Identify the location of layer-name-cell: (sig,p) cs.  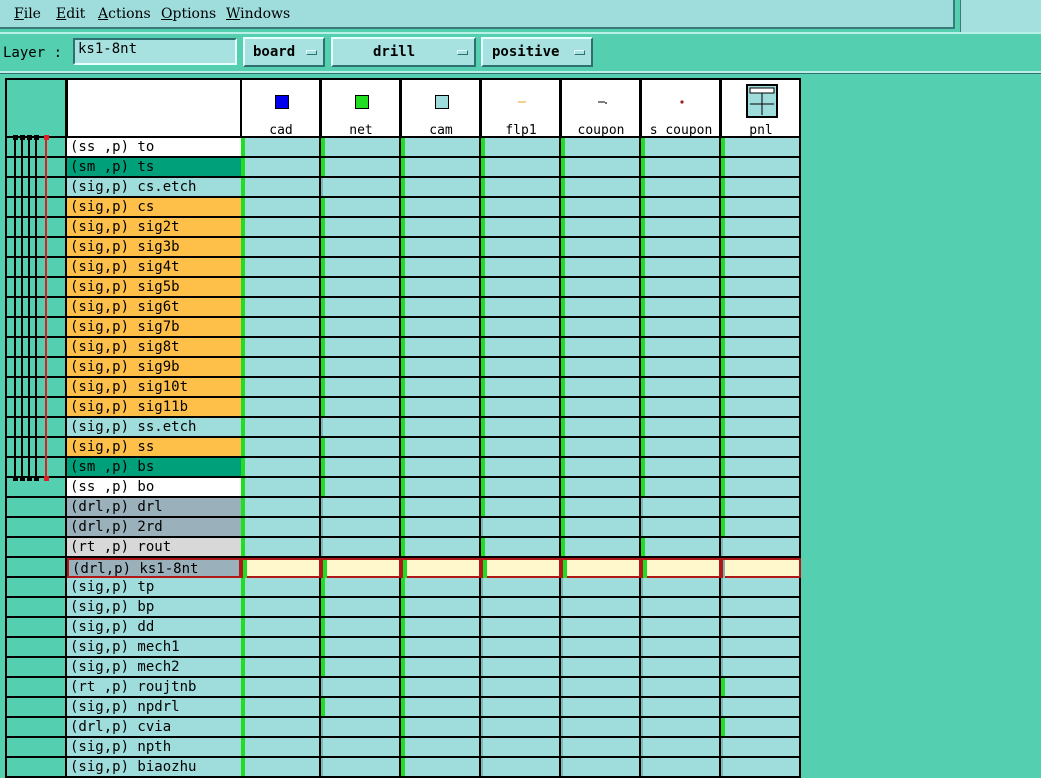
(154, 208).